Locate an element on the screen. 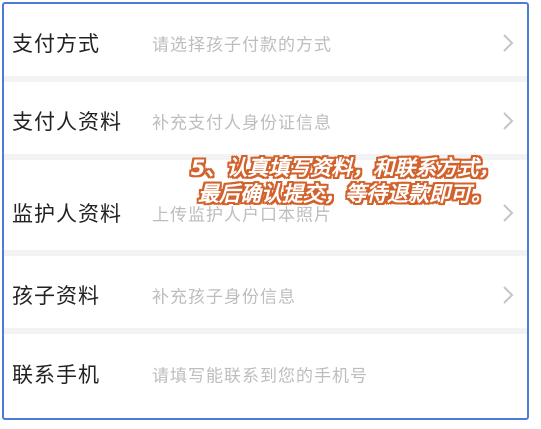 The image size is (541, 429). row-label: 监护人资料 is located at coordinates (67, 214).